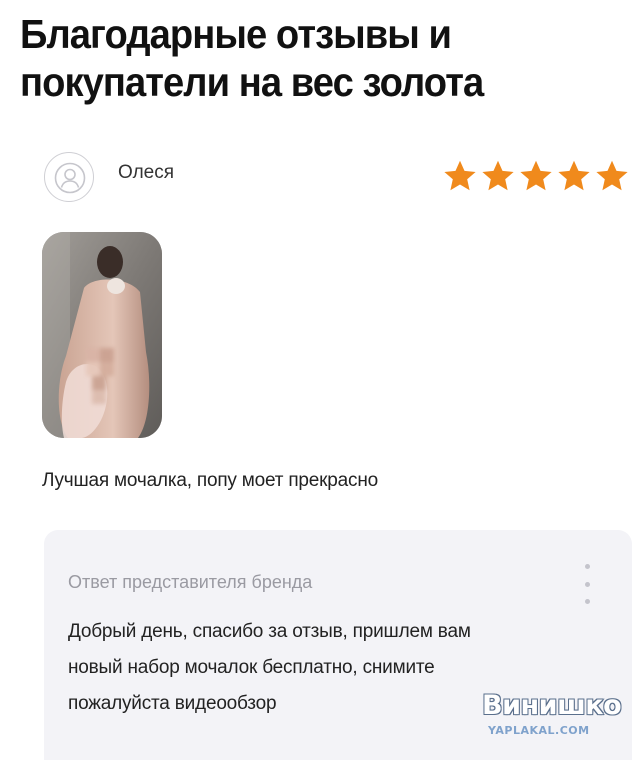  What do you see at coordinates (551, 705) in the screenshot?
I see `watermark-main-text: Винишко` at bounding box center [551, 705].